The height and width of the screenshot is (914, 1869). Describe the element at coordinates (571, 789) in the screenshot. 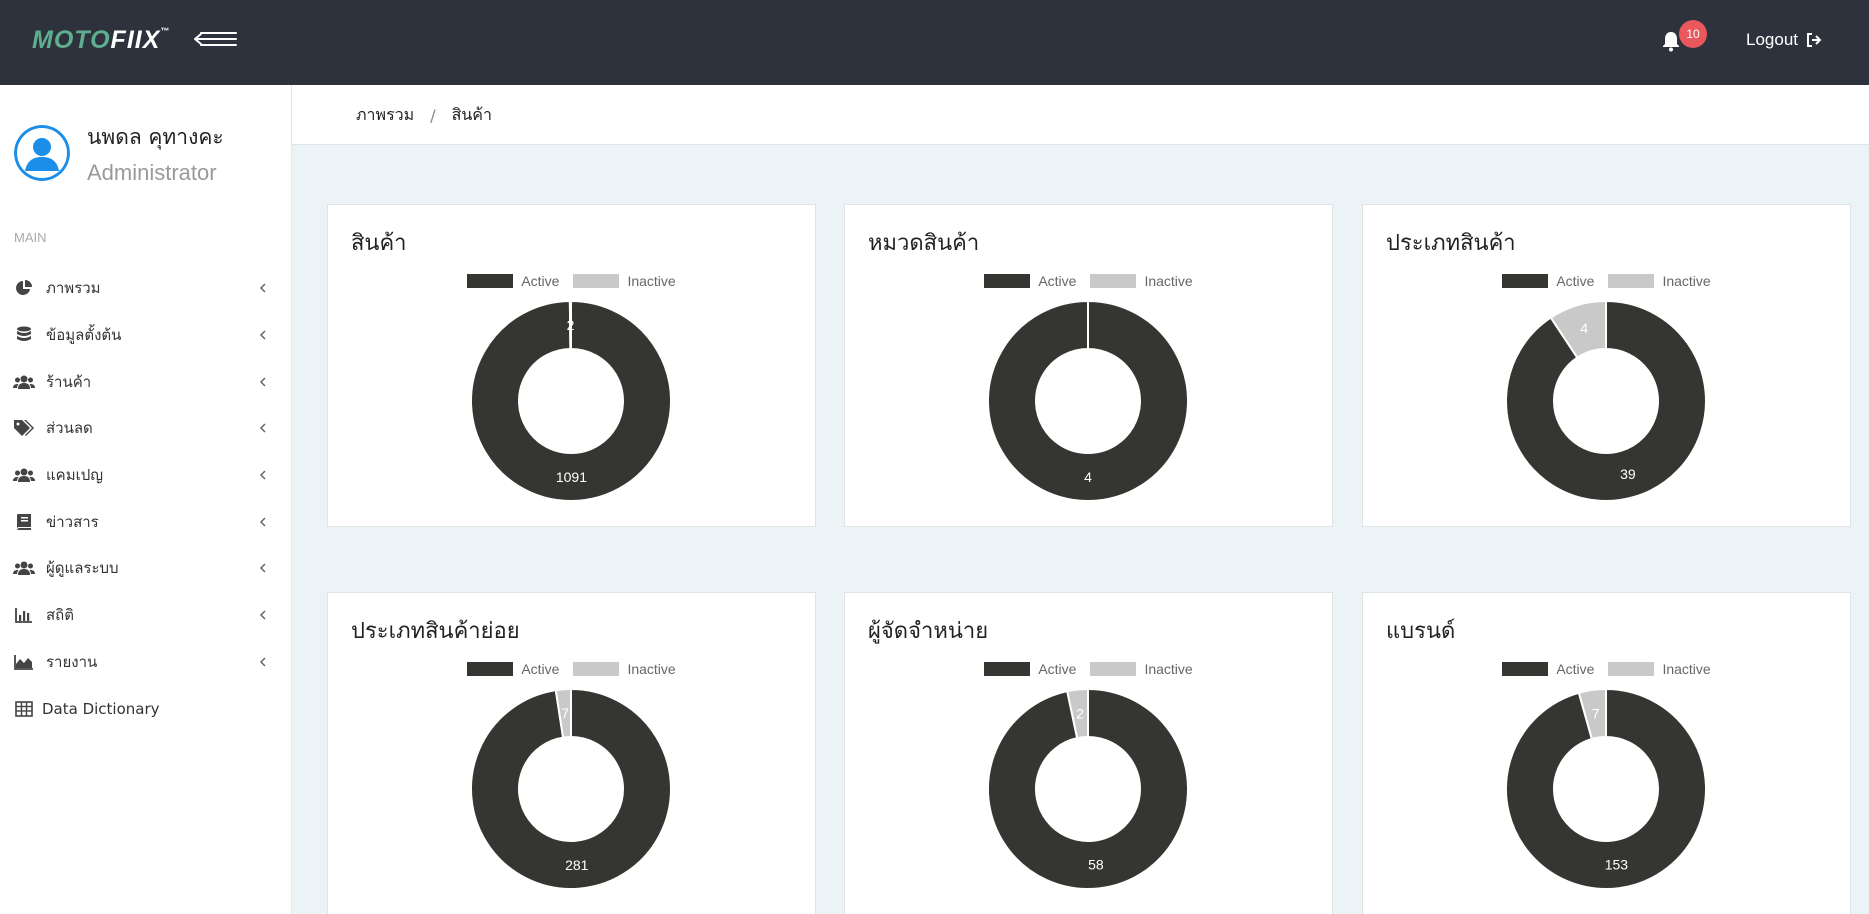

I see `donut-chart: 281 7` at that location.